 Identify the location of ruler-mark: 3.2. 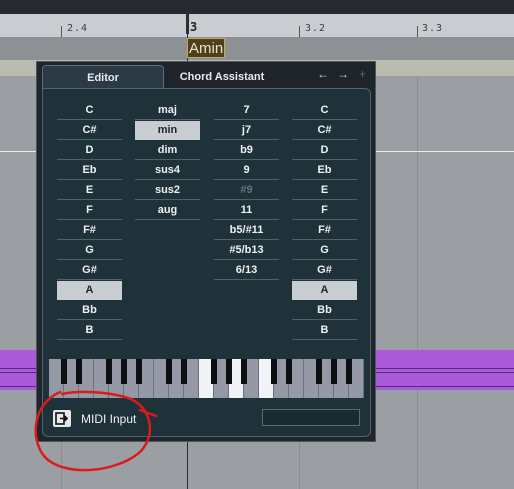
(316, 28).